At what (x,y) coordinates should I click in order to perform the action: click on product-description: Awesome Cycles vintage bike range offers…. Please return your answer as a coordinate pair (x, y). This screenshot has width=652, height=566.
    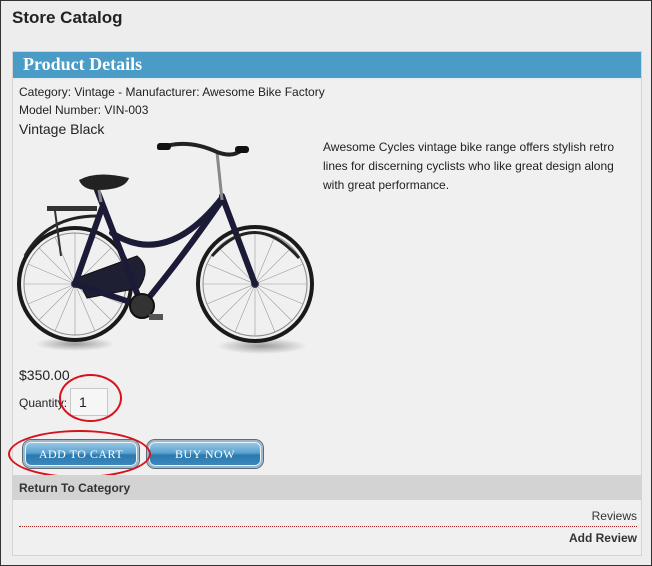
    Looking at the image, I should click on (469, 166).